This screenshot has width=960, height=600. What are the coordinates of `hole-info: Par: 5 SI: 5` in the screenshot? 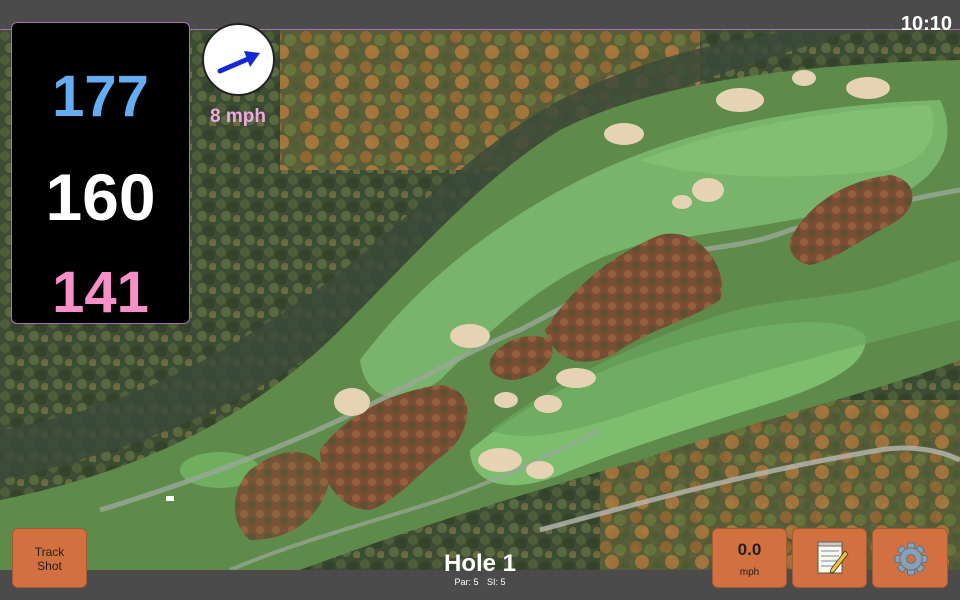 It's located at (480, 582).